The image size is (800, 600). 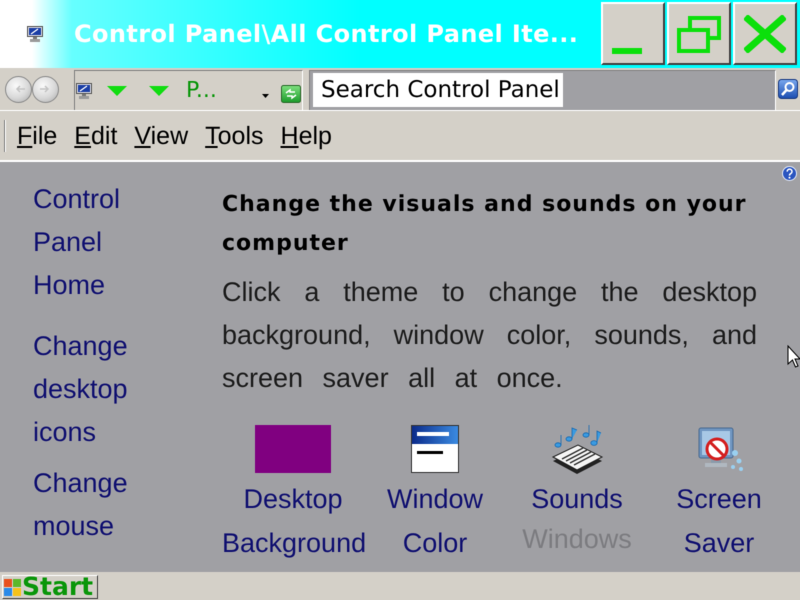 I want to click on menu-item: Tools, so click(x=234, y=135).